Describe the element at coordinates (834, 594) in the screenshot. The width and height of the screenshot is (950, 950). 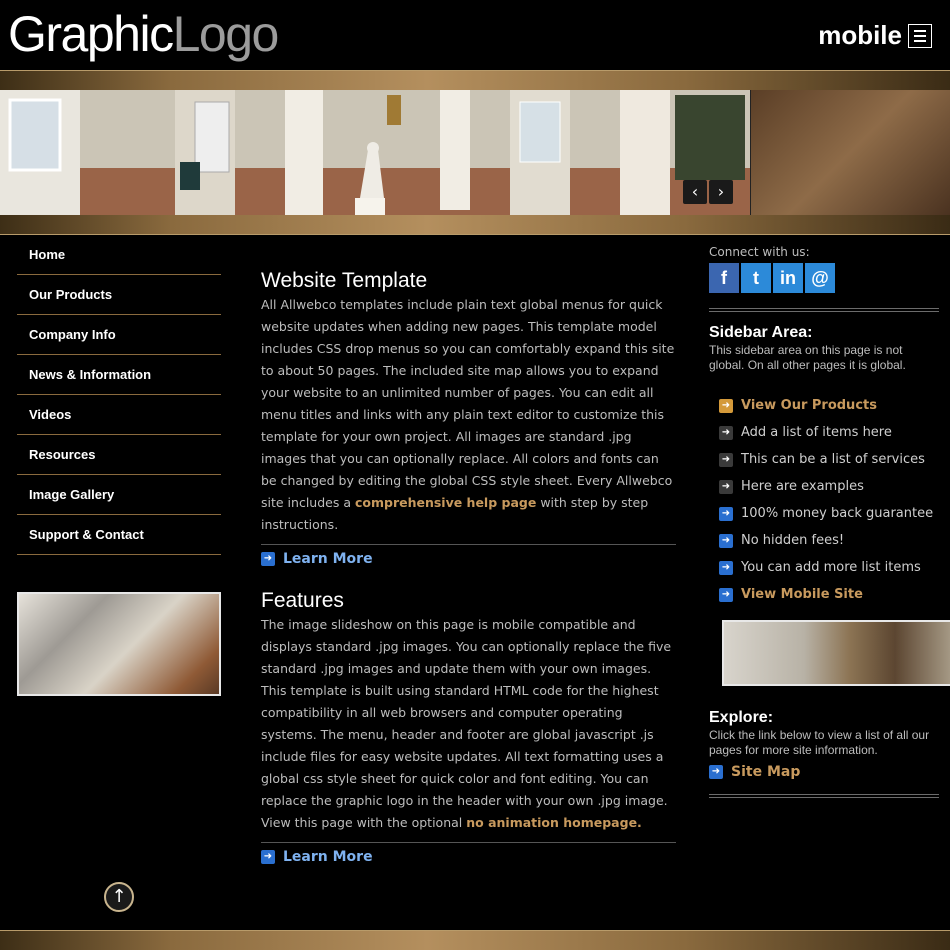
I see `list-item: ➜ View Mobile Site` at that location.